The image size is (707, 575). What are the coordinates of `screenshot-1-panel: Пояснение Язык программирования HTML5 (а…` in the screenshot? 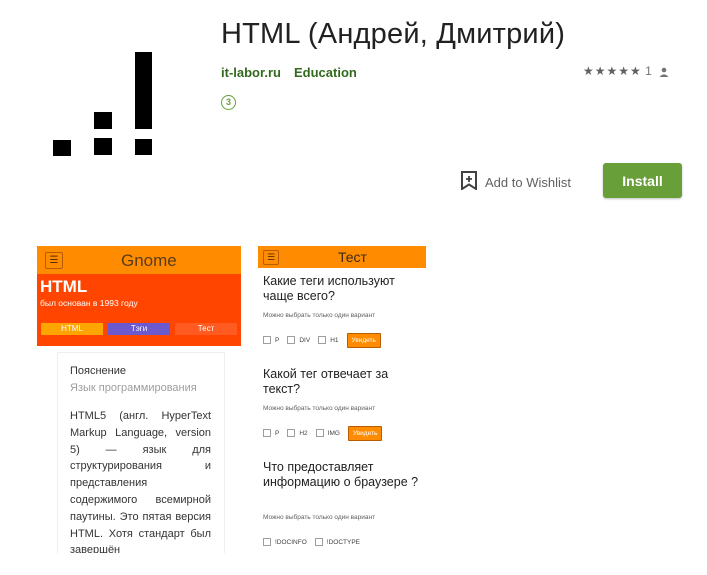 It's located at (141, 452).